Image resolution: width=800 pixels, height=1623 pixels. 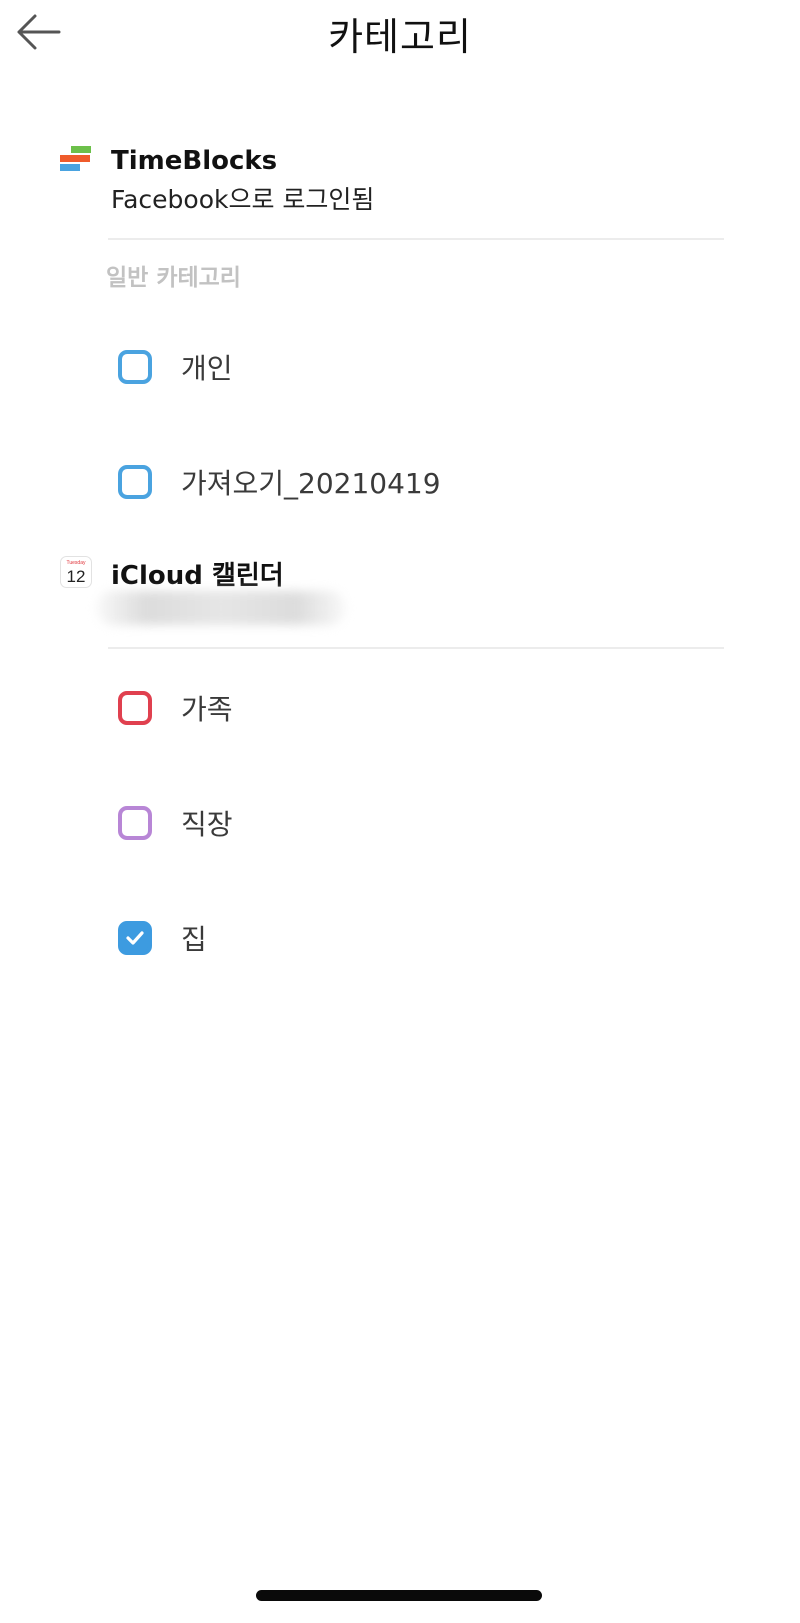 I want to click on calendar-date-text: 12, so click(x=76, y=576).